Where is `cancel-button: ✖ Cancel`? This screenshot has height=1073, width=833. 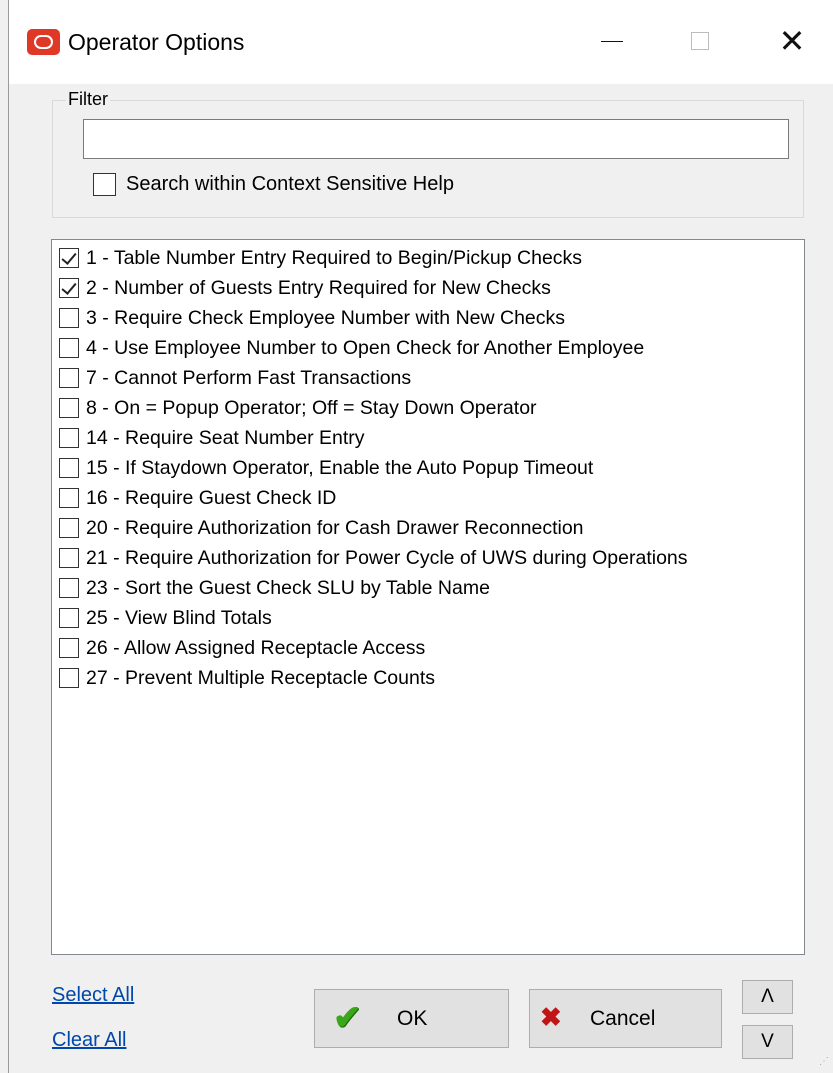 cancel-button: ✖ Cancel is located at coordinates (625, 1018).